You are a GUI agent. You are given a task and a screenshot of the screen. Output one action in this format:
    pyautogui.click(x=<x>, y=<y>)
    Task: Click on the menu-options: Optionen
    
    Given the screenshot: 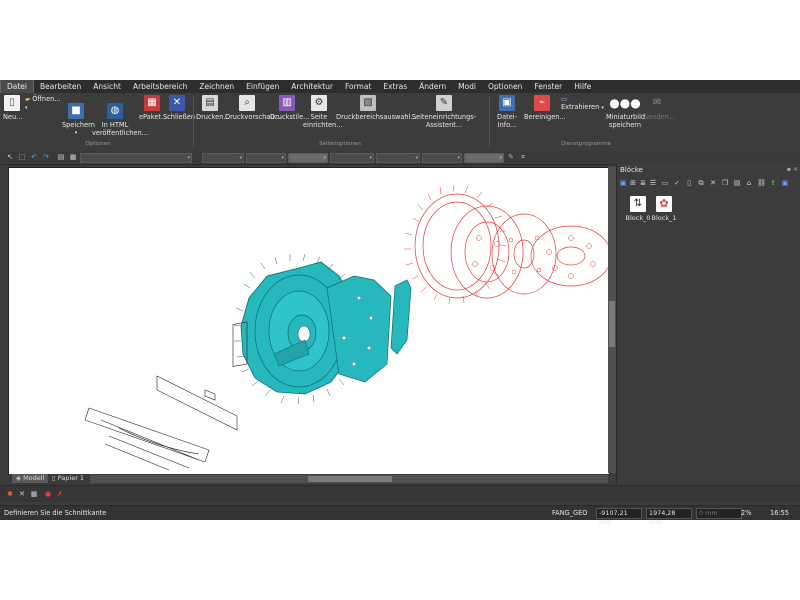 What is the action you would take?
    pyautogui.click(x=505, y=86)
    